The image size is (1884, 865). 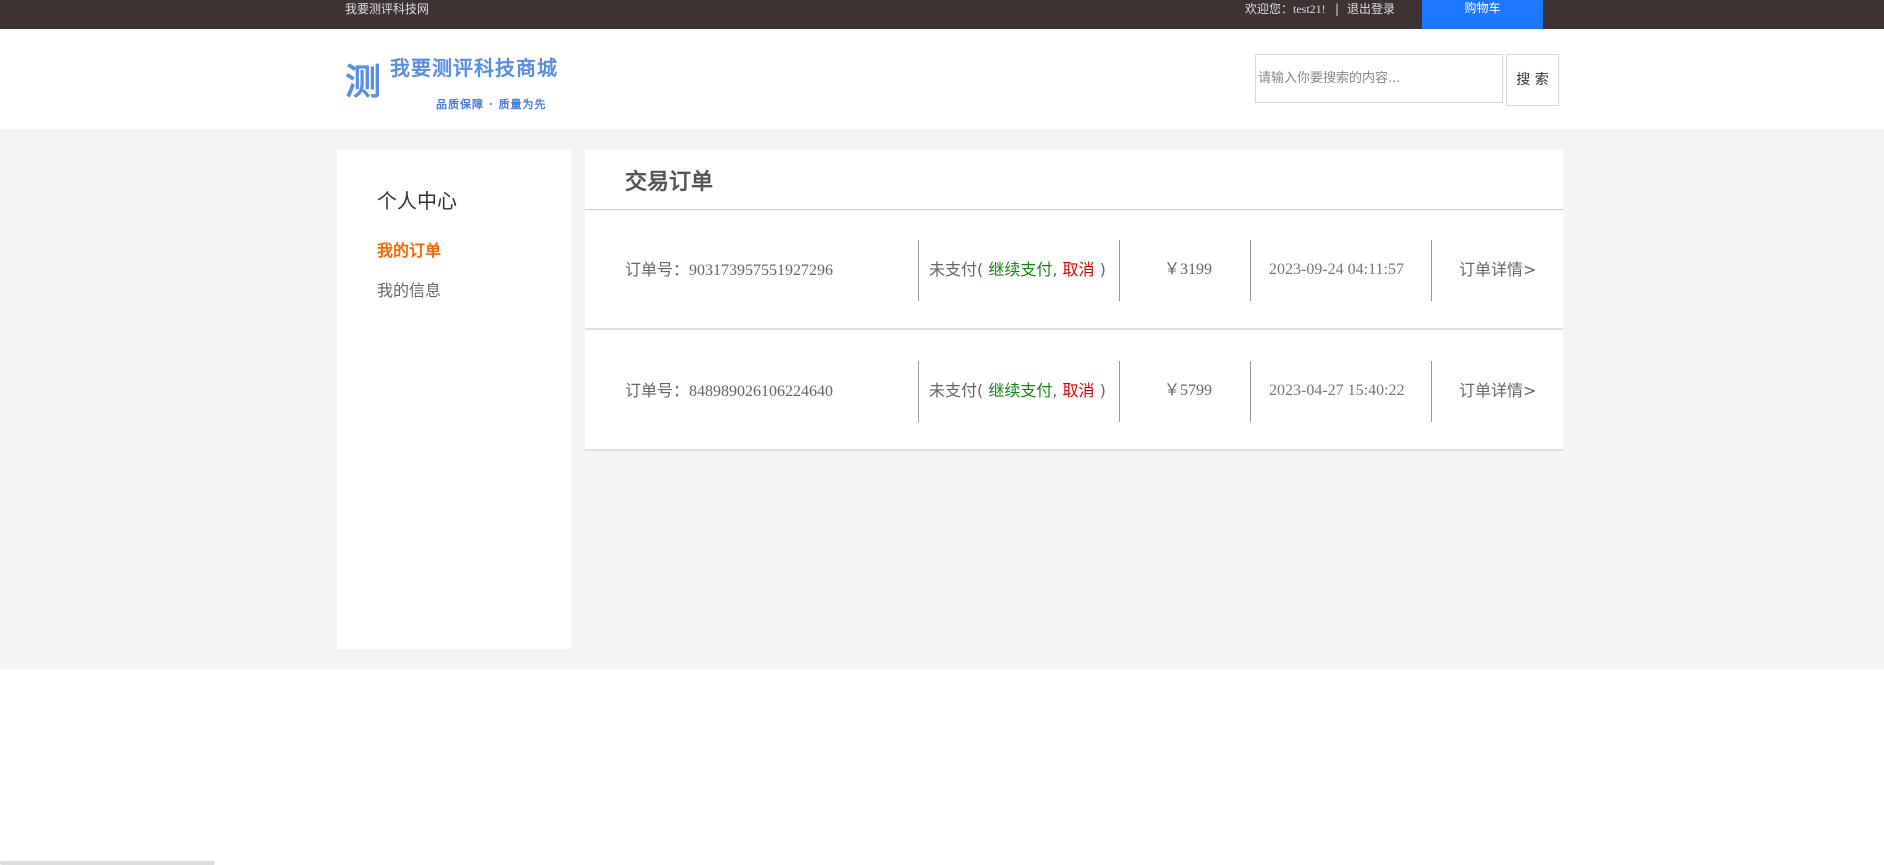 I want to click on logo-name: 我要测评科技商城, so click(x=474, y=68).